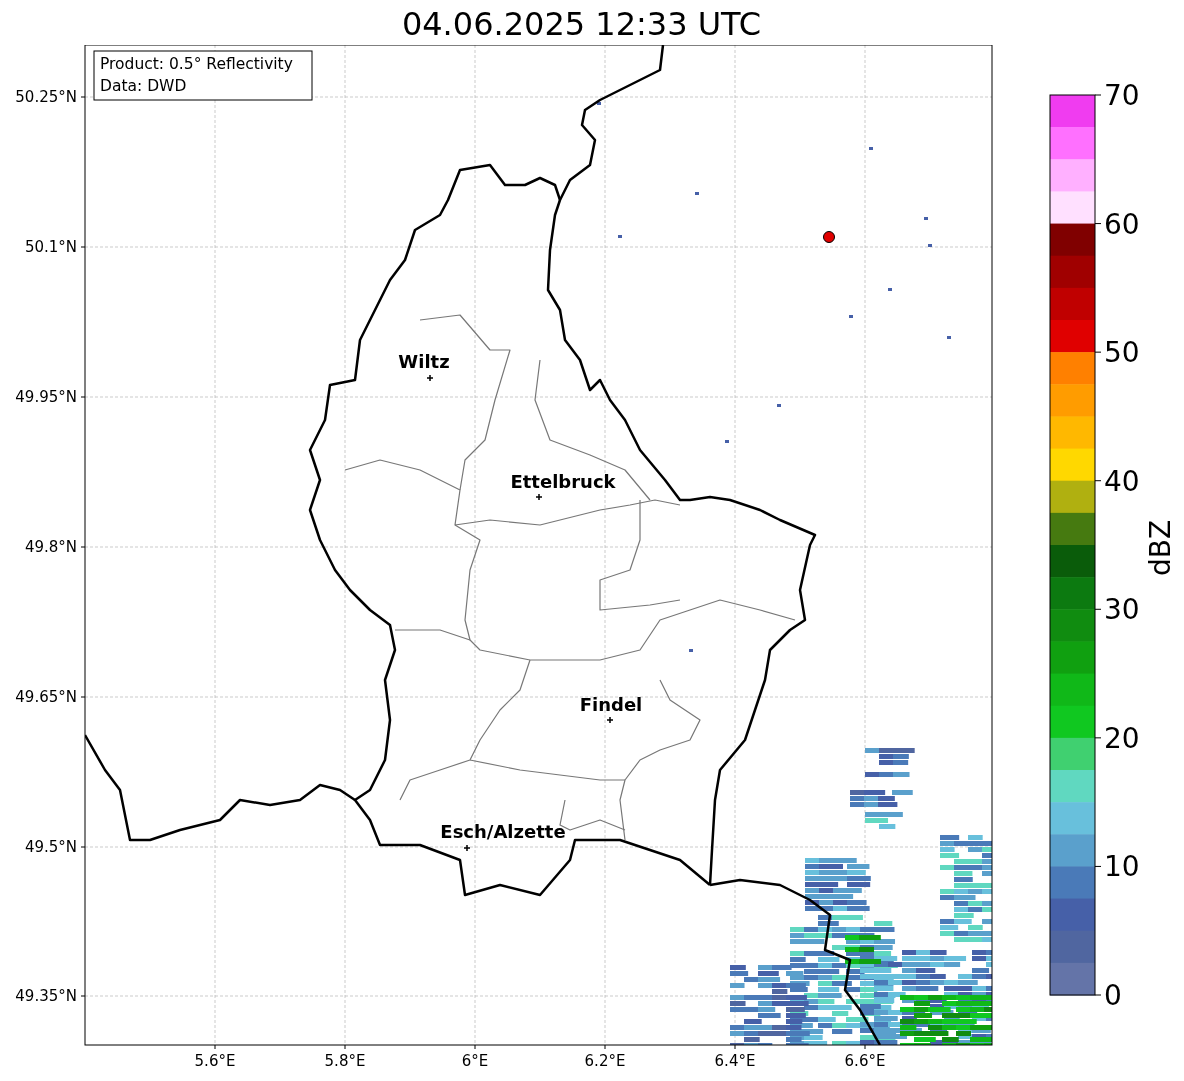 Image resolution: width=1184 pixels, height=1081 pixels. I want to click on colorbar-label: dBZ, so click(1160, 548).